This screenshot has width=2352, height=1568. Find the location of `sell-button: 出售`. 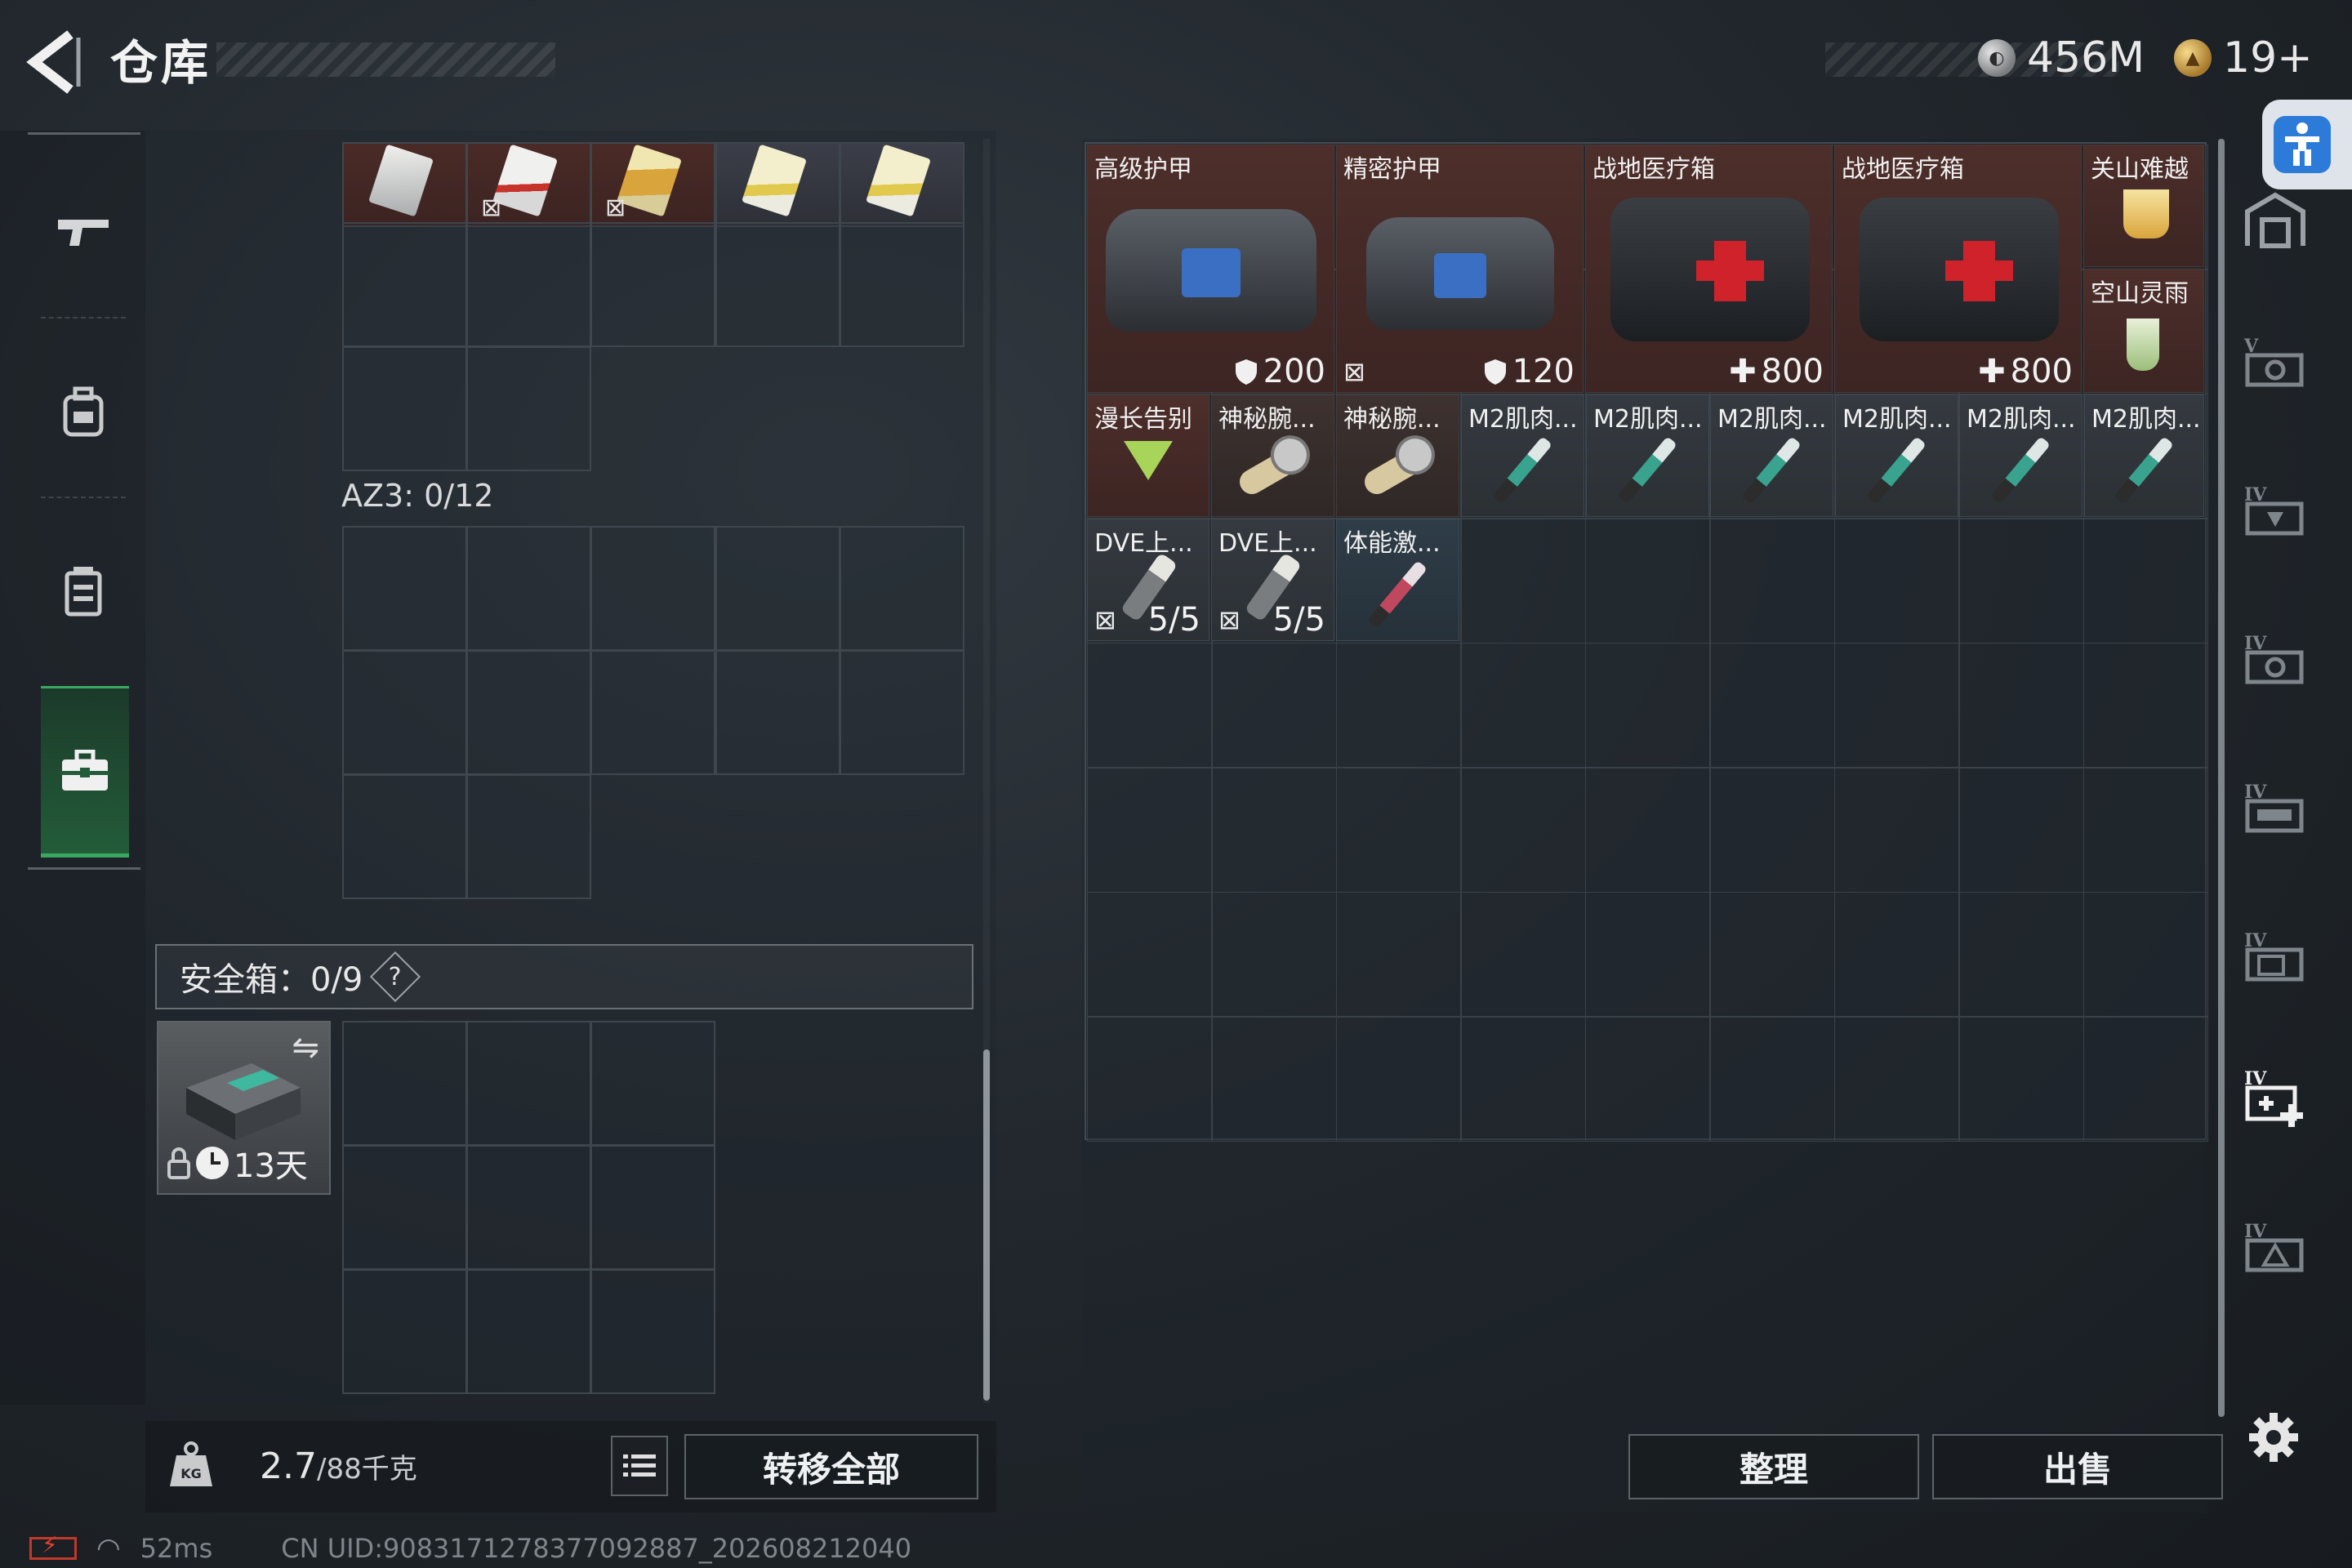

sell-button: 出售 is located at coordinates (2077, 1466).